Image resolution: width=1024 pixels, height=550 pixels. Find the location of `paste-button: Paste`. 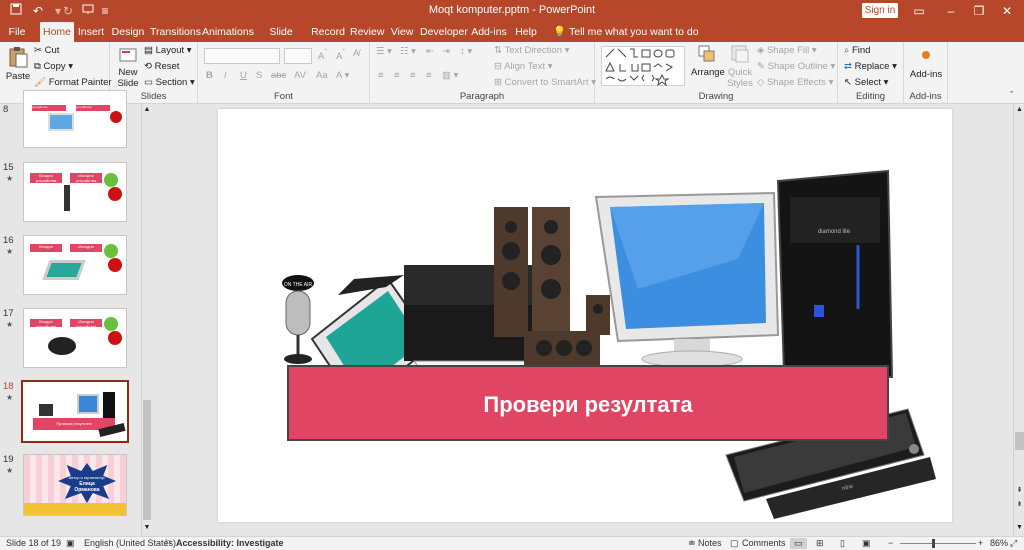

paste-button: Paste is located at coordinates (18, 64).